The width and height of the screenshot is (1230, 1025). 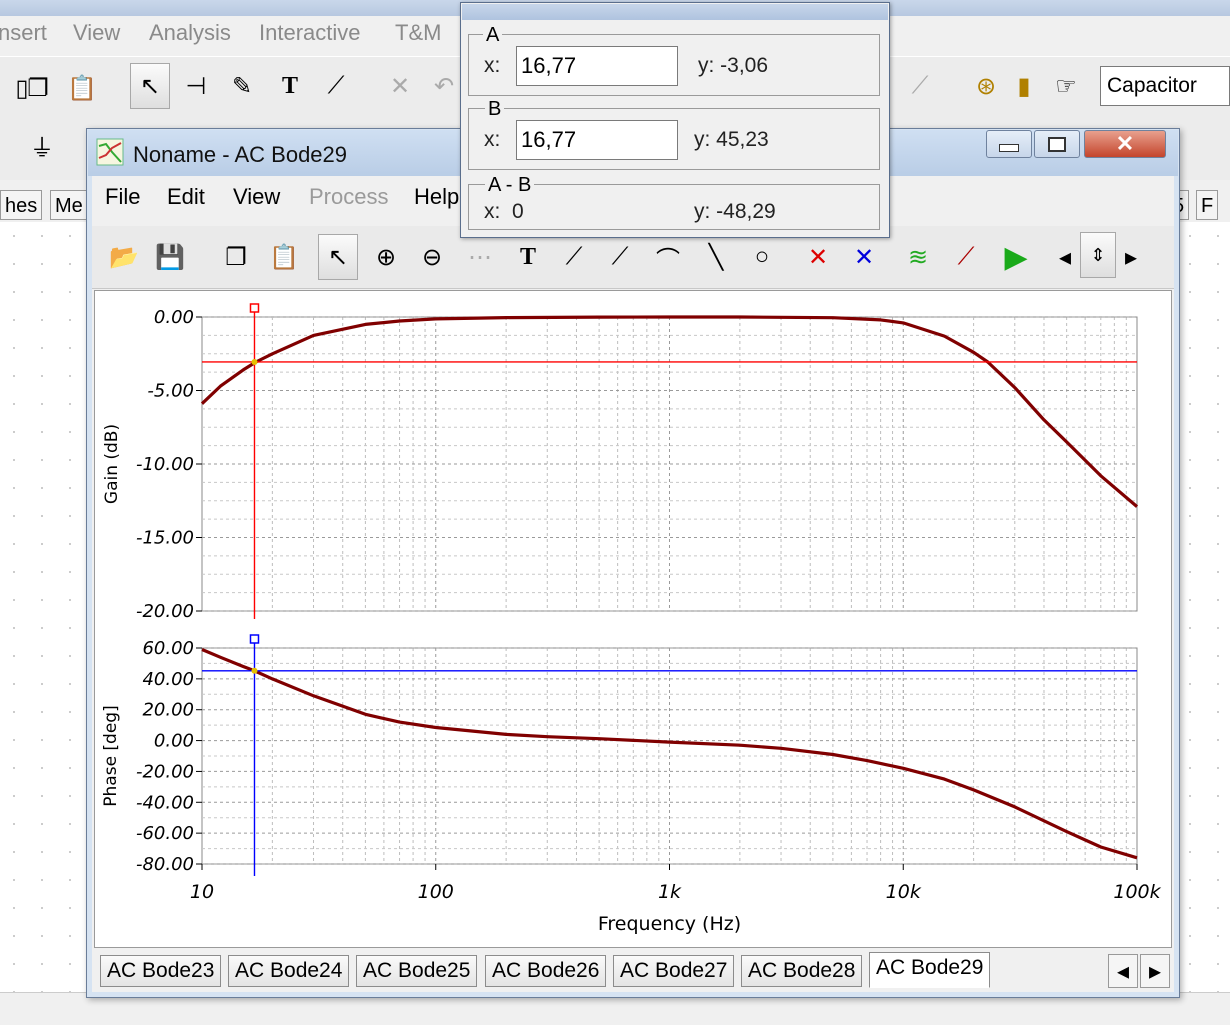 I want to click on tab-scroll-right-icon: ▸, so click(x=1155, y=971).